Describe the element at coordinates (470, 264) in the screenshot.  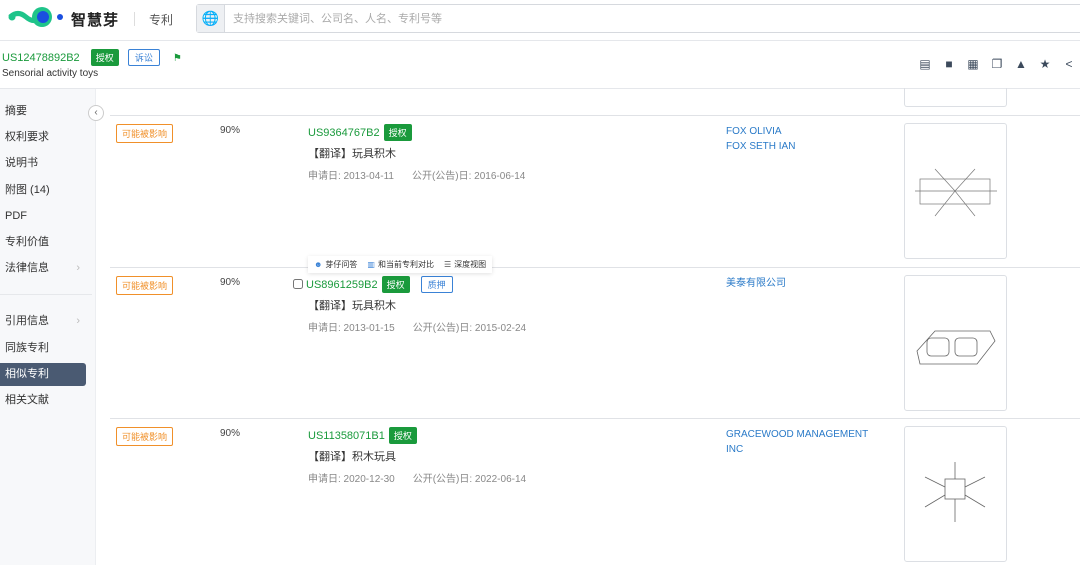
I see `label: 深度视图` at that location.